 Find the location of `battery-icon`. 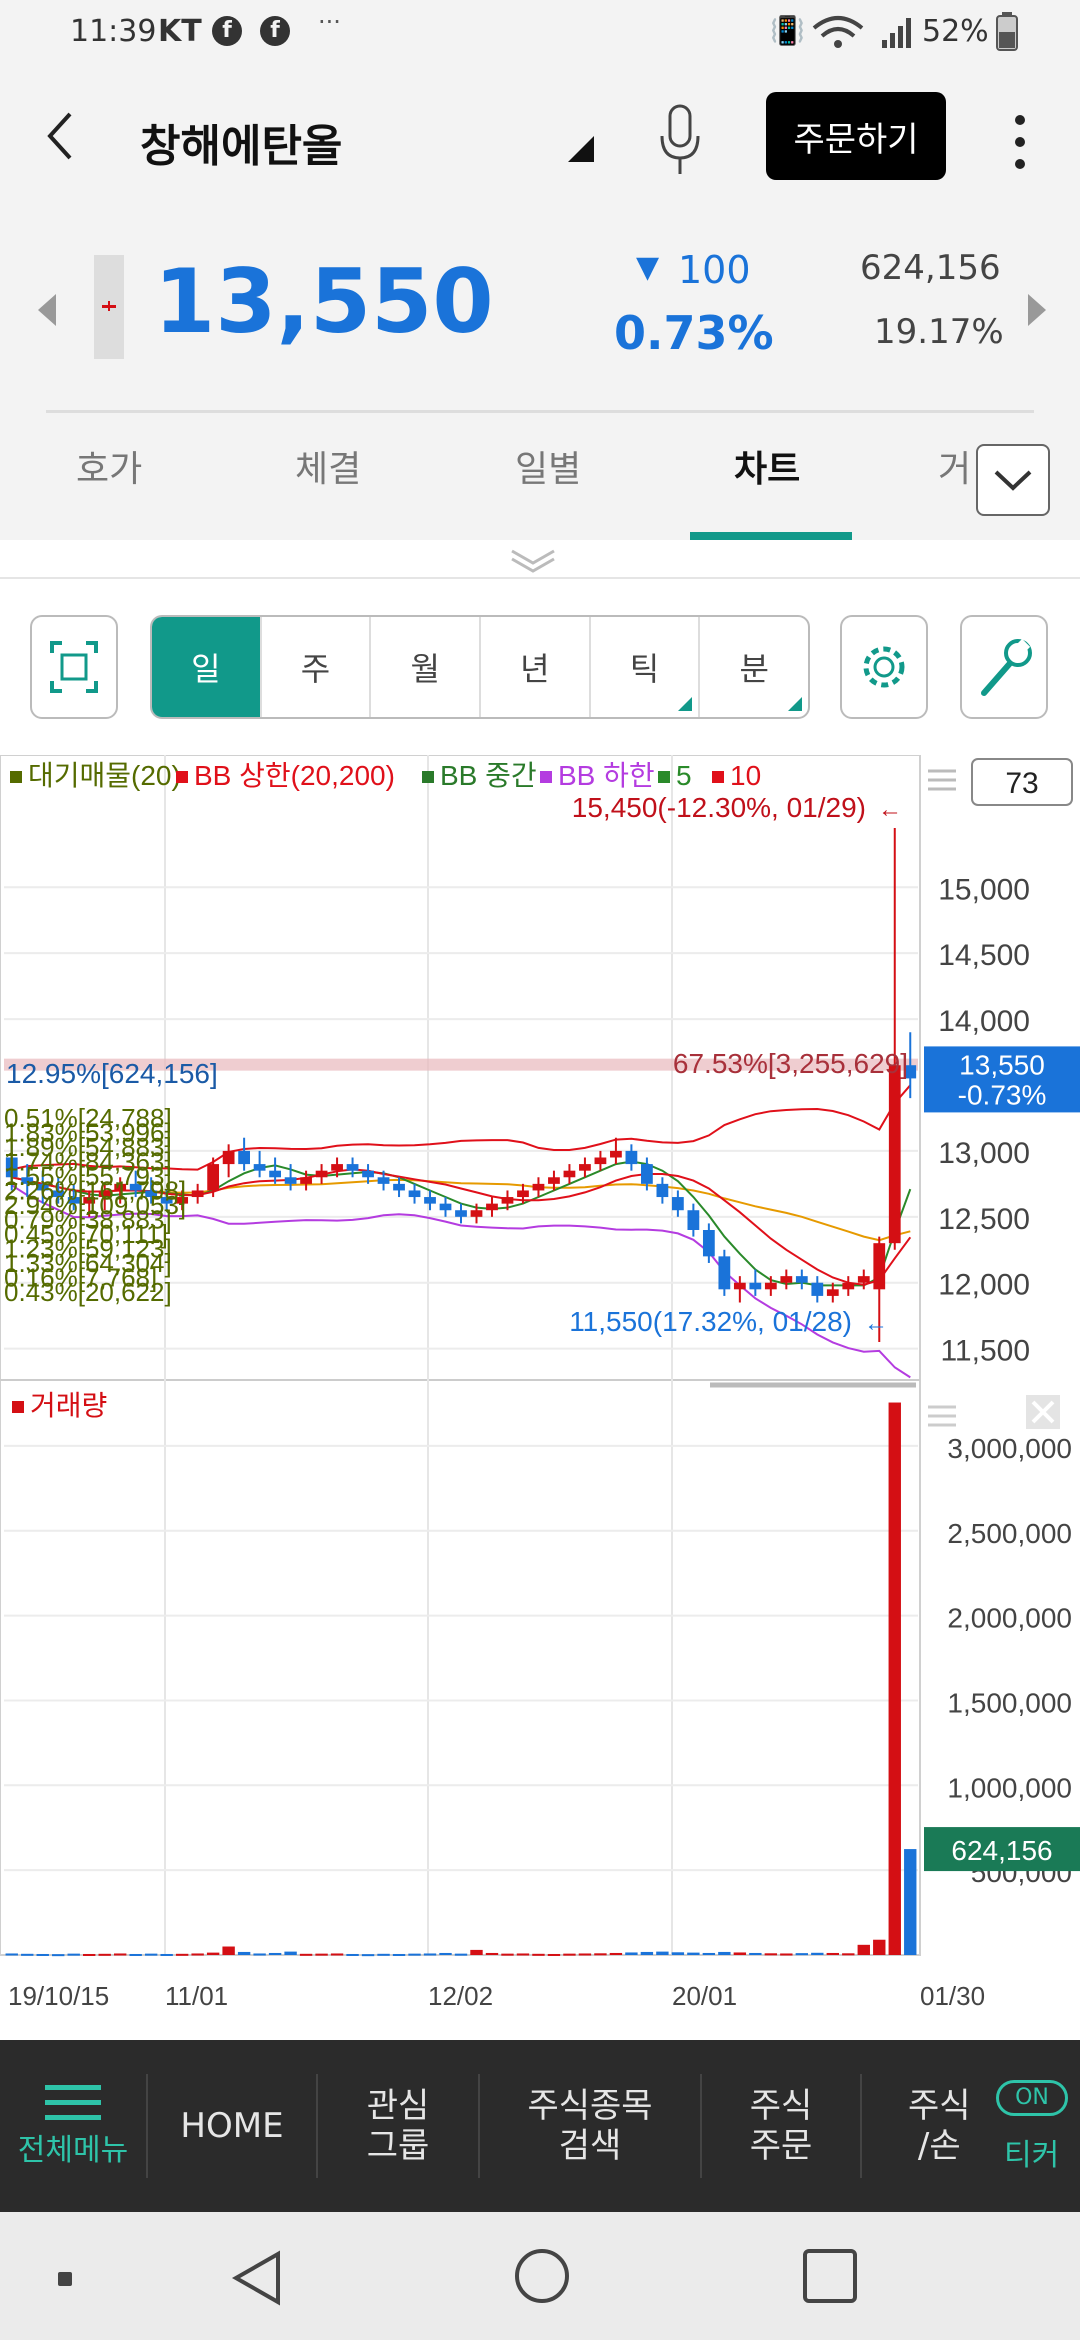

battery-icon is located at coordinates (1007, 31).